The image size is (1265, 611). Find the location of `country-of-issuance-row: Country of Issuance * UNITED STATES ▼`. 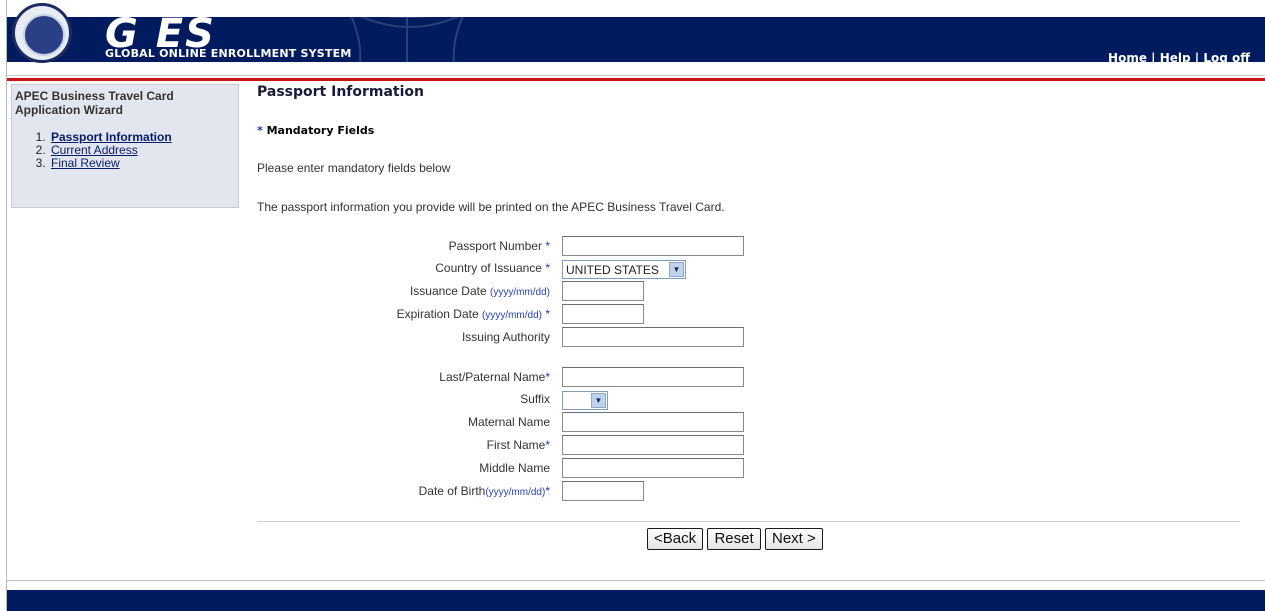

country-of-issuance-row: Country of Issuance * UNITED STATES ▼ is located at coordinates (749, 269).